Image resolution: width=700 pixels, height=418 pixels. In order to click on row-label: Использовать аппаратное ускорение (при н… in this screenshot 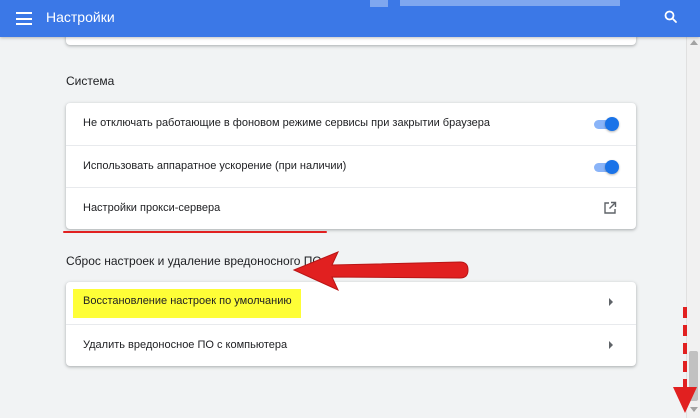, I will do `click(215, 166)`.